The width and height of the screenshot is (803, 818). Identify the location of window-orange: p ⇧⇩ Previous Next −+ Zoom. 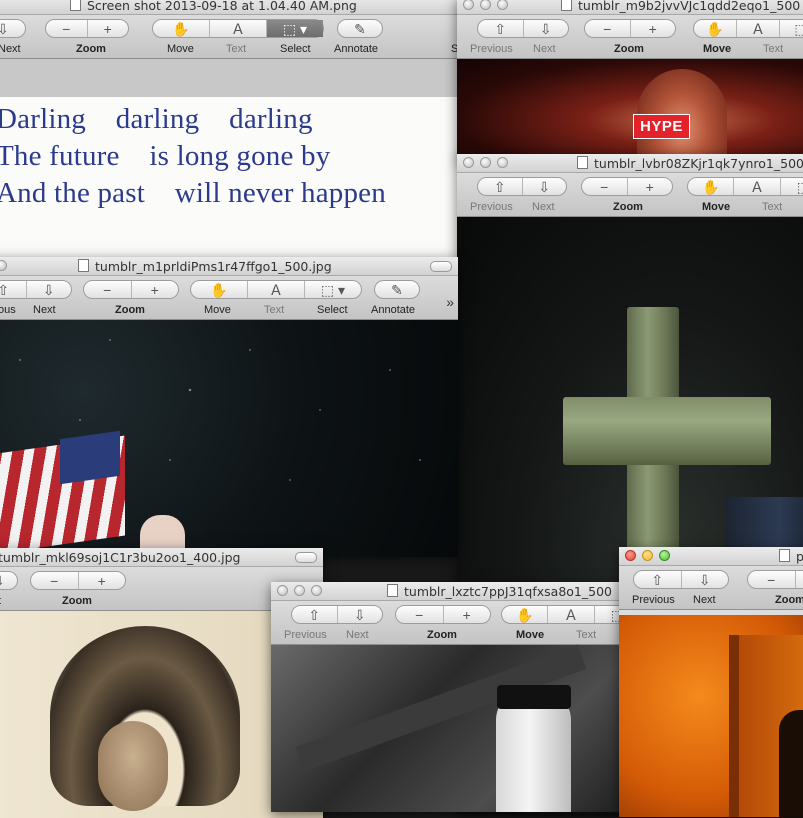
(711, 682).